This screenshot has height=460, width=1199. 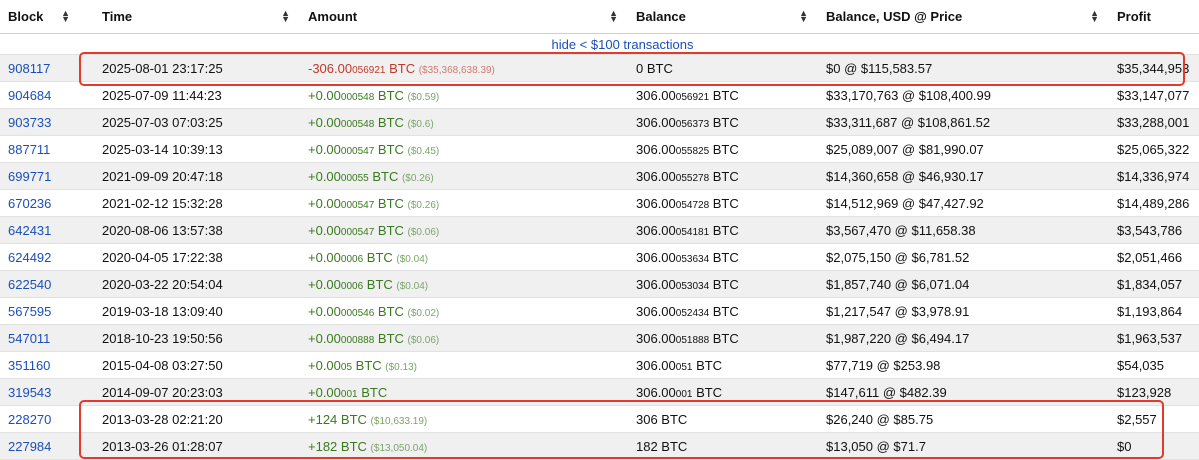 What do you see at coordinates (894, 16) in the screenshot?
I see `header-balance-usd-label: Balance, USD @ Price` at bounding box center [894, 16].